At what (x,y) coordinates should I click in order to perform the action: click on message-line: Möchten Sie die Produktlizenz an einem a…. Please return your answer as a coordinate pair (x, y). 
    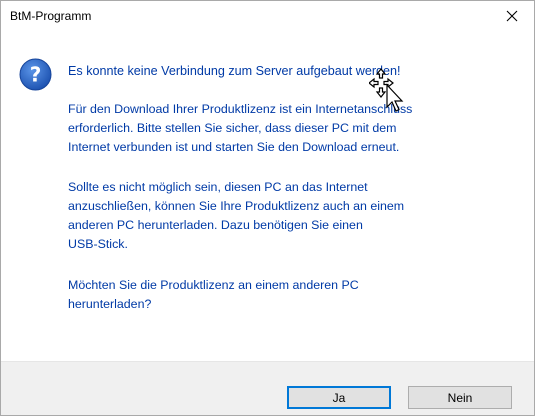
    Looking at the image, I should click on (213, 285).